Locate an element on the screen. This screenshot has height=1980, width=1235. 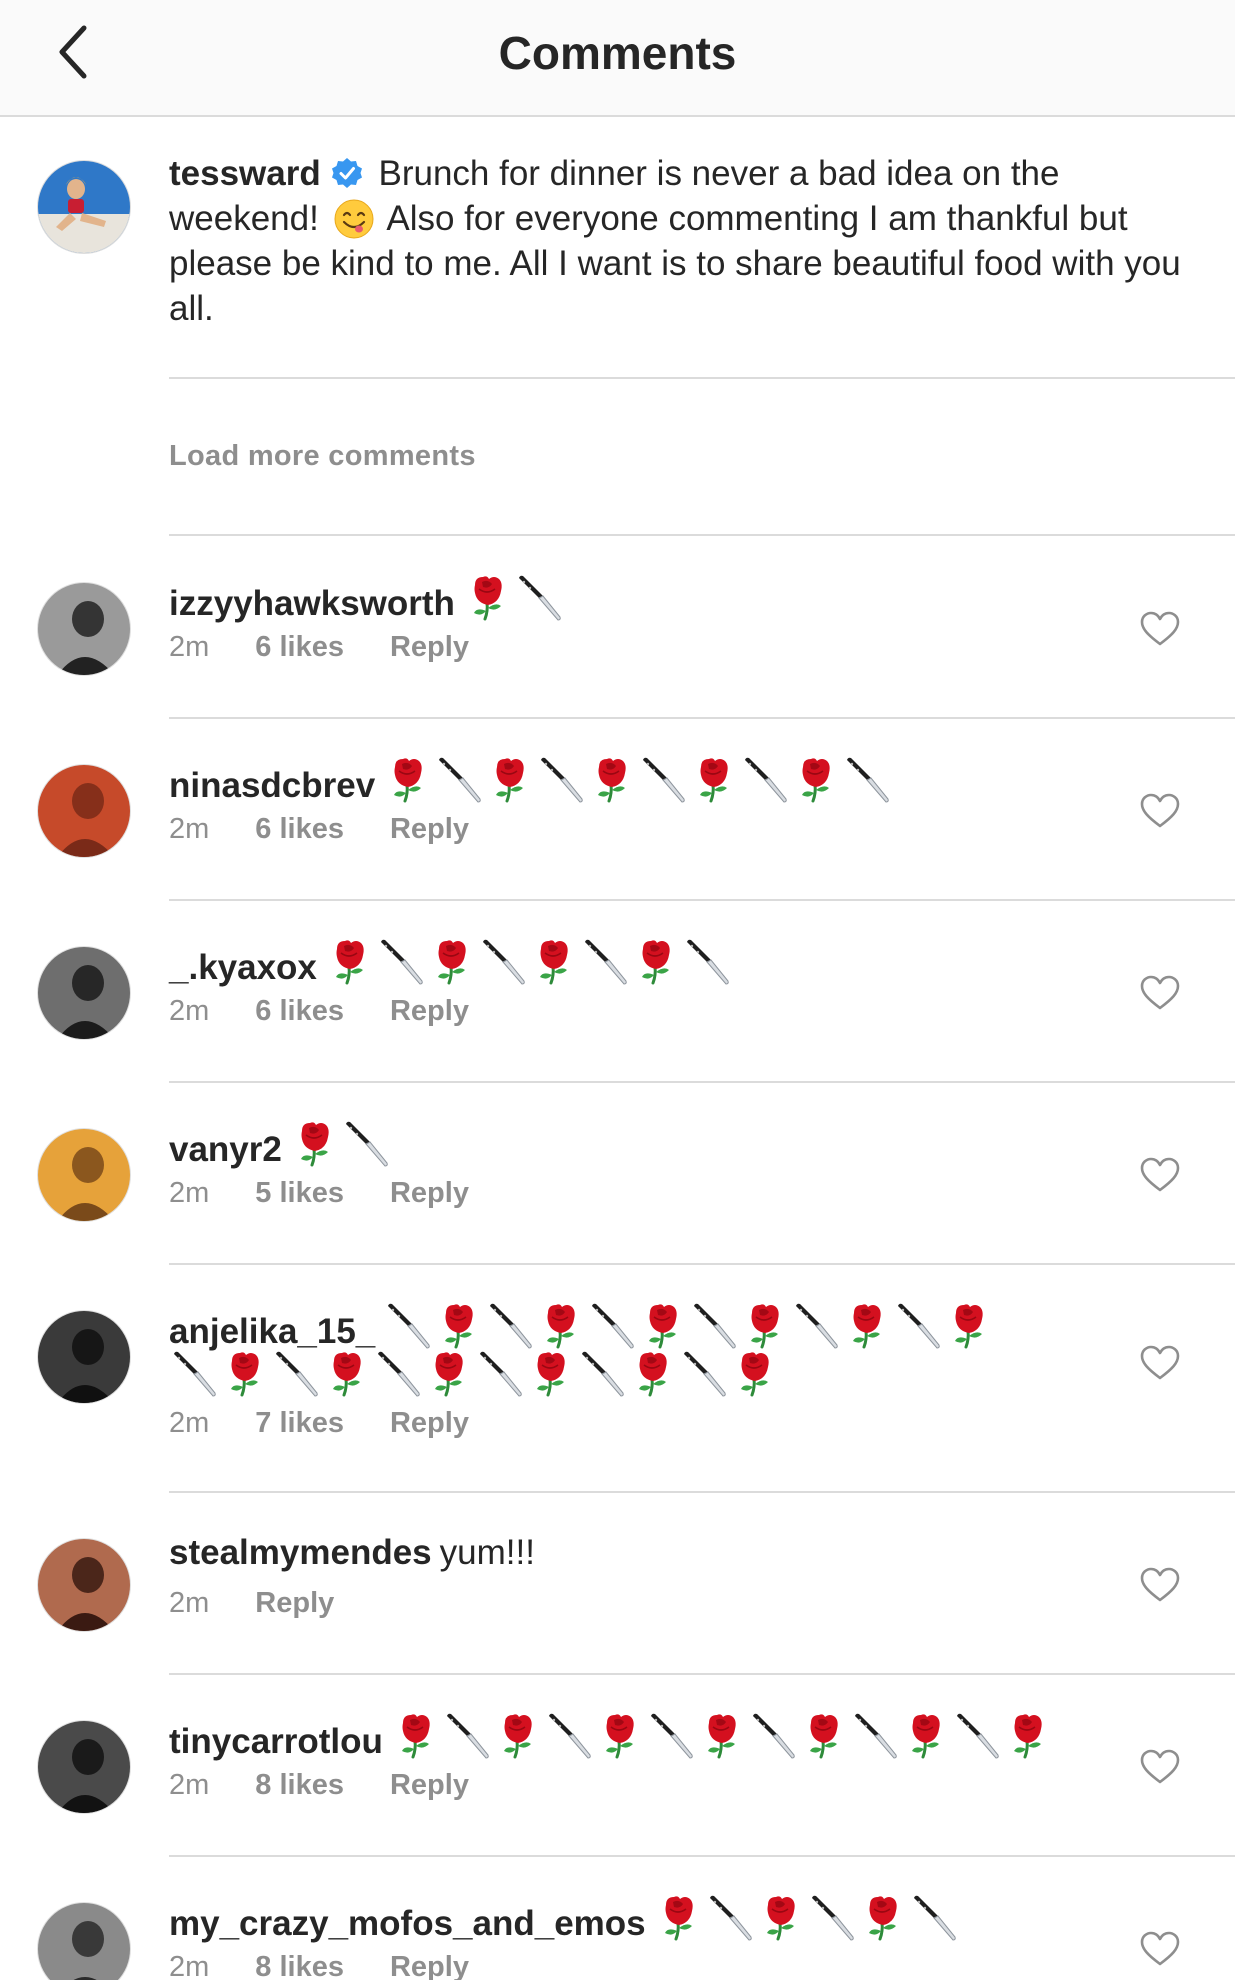
comment-item: vanyr2 2m 5 likes Reply is located at coordinates (617, 1174).